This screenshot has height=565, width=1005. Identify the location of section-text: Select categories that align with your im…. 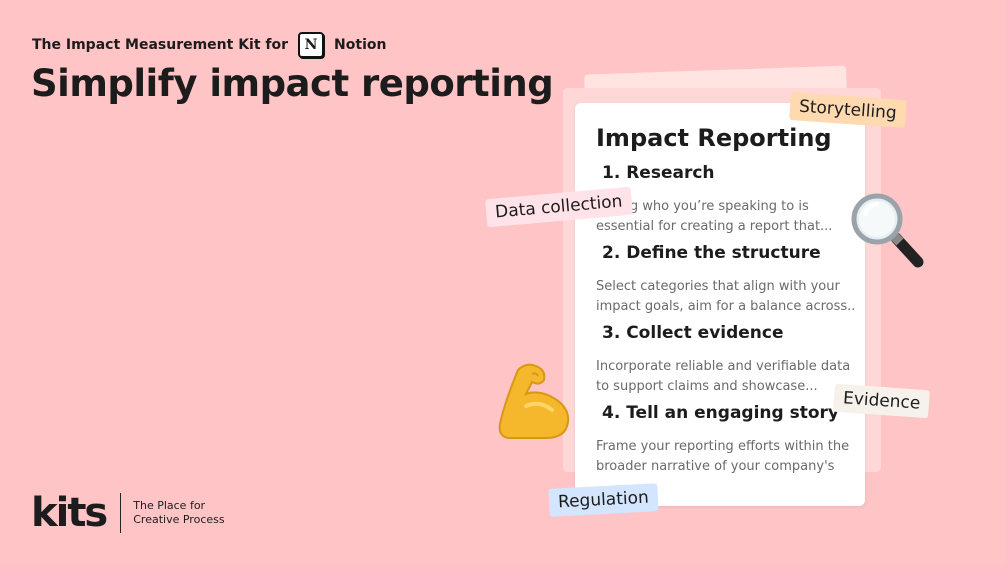
(726, 296).